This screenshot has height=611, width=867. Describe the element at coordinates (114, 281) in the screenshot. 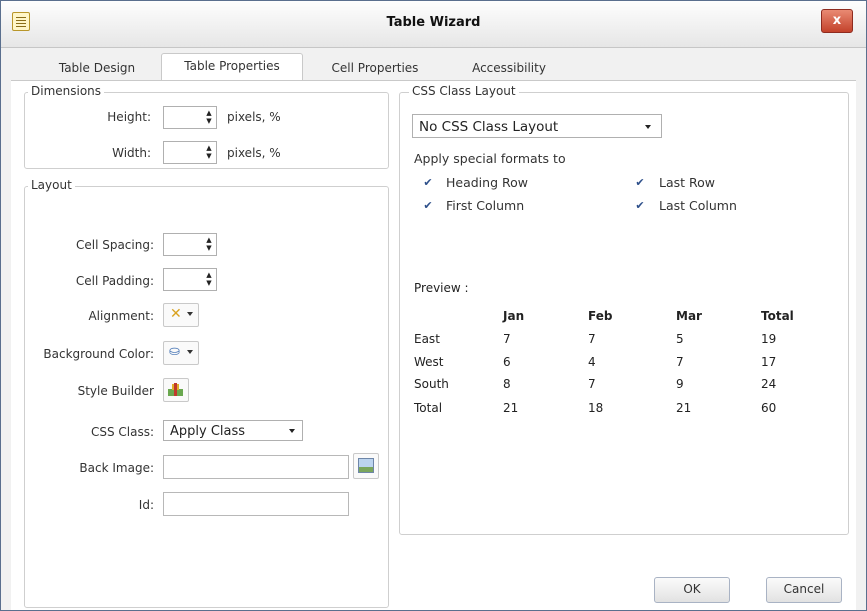

I see `cell-padding-label: Cell Padding:` at that location.